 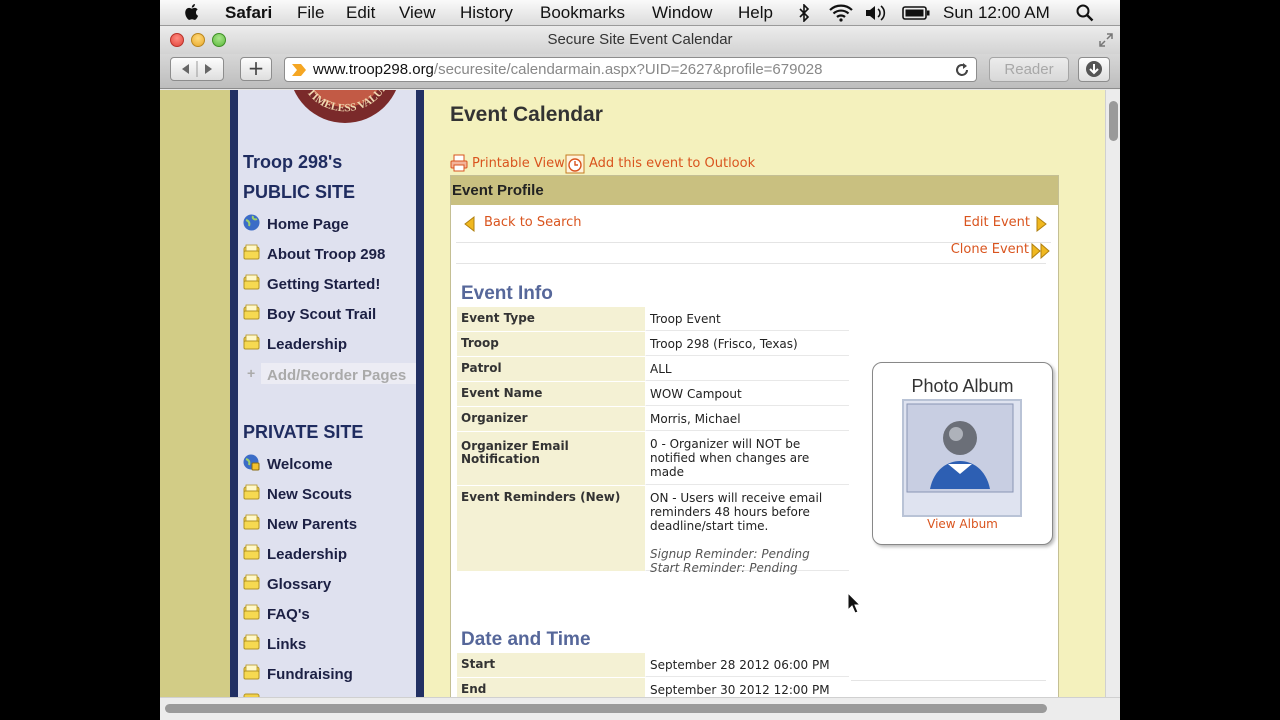 I want to click on sidebar-item-label: Glossary, so click(x=299, y=584).